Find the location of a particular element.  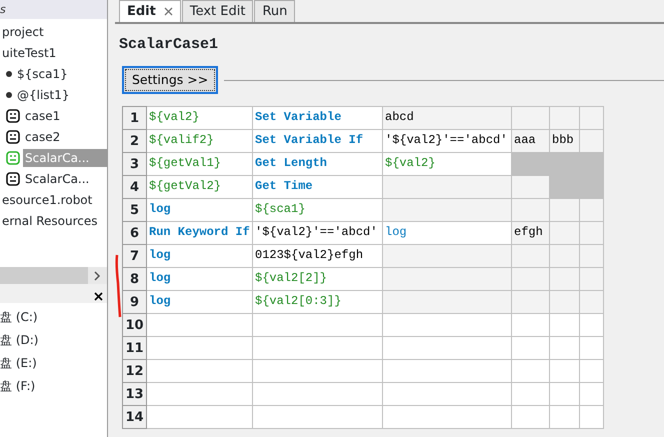

tree-item: case2 is located at coordinates (42, 137).